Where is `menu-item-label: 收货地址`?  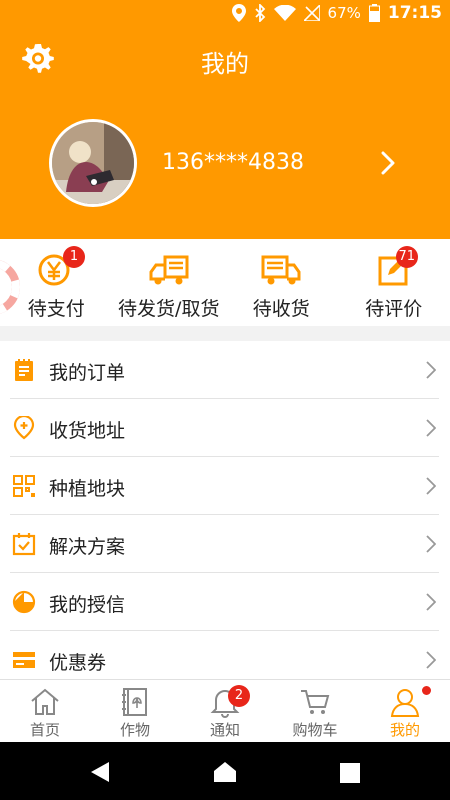
menu-item-label: 收货地址 is located at coordinates (87, 431).